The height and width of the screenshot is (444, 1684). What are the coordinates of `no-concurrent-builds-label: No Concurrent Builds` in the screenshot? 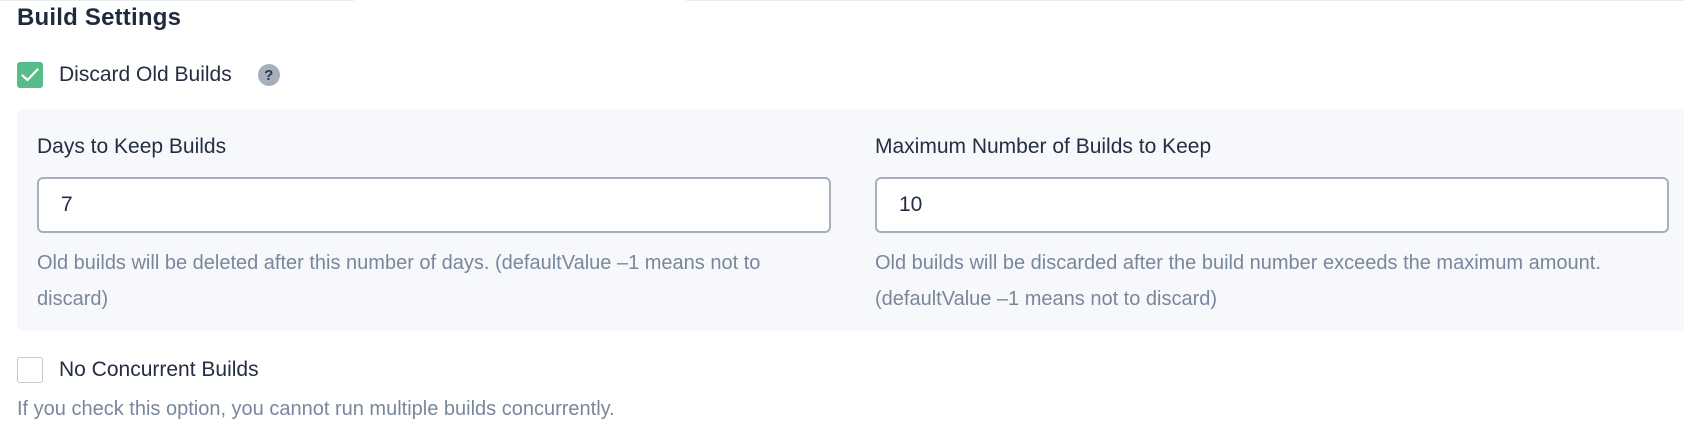 It's located at (159, 370).